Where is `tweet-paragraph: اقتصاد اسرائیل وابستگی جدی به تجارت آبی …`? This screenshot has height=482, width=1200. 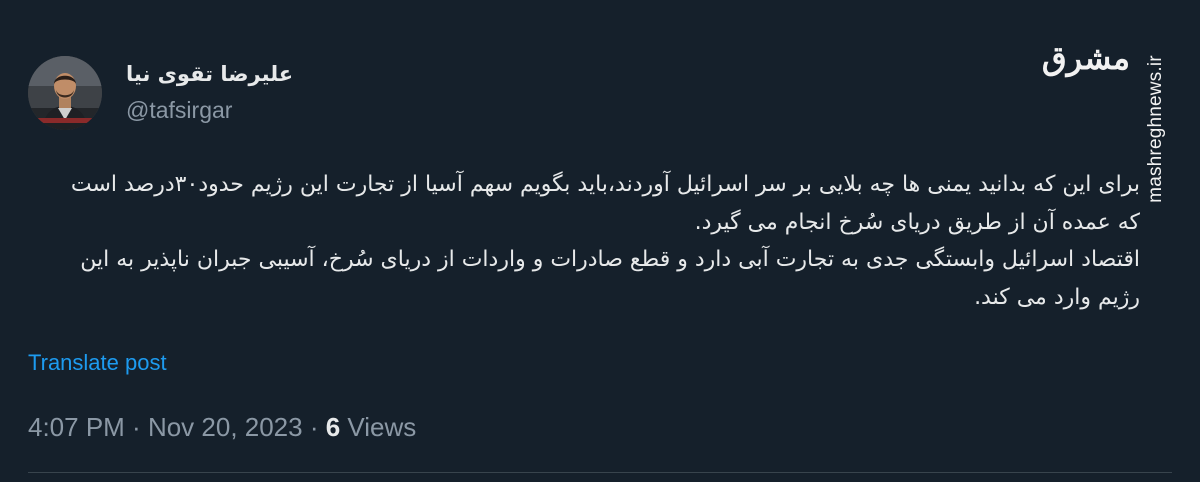 tweet-paragraph: اقتصاد اسرائیل وابستگی جدی به تجارت آبی … is located at coordinates (610, 278).